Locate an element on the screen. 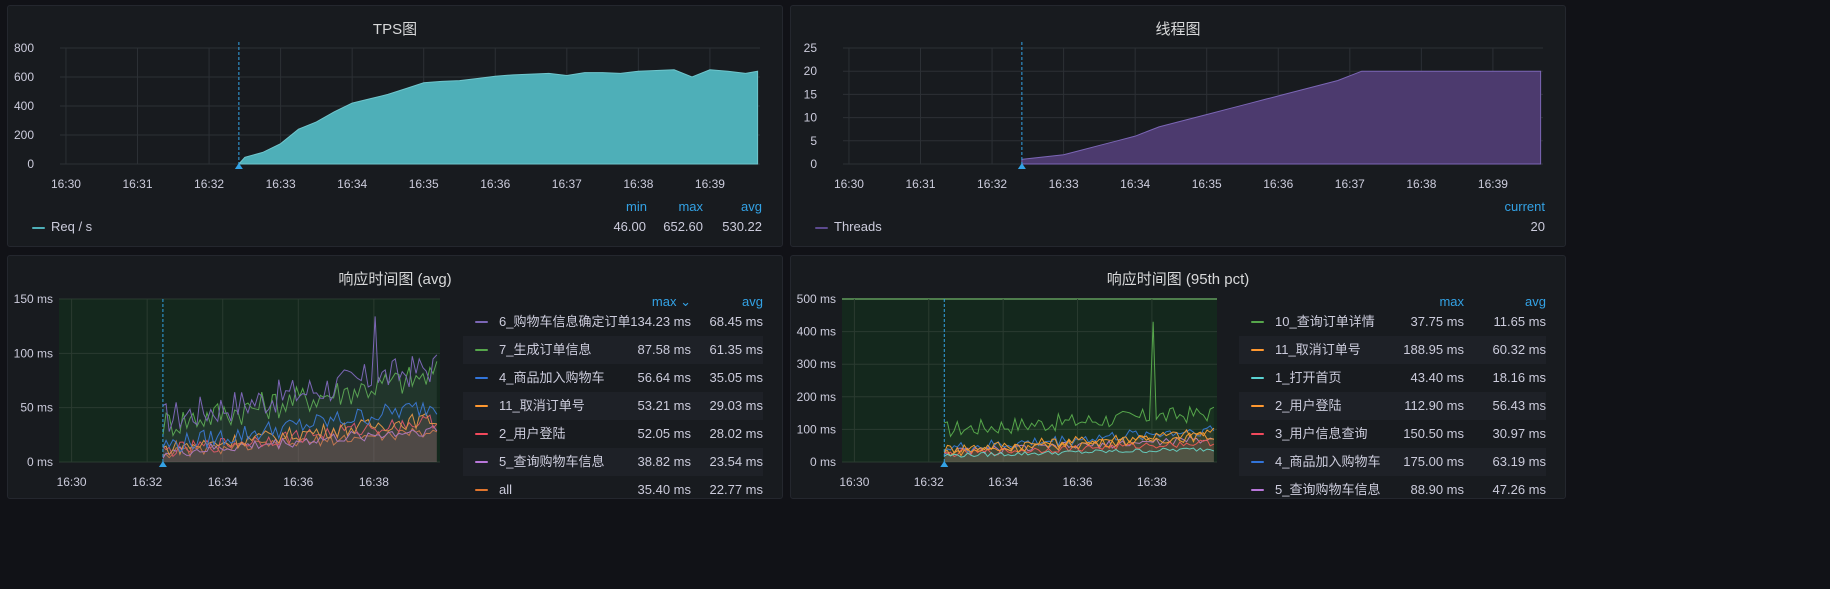 The width and height of the screenshot is (1830, 589). legend-table-row: 5_查询购物车信息 88.90 ms 47.26 ms is located at coordinates (1392, 490).